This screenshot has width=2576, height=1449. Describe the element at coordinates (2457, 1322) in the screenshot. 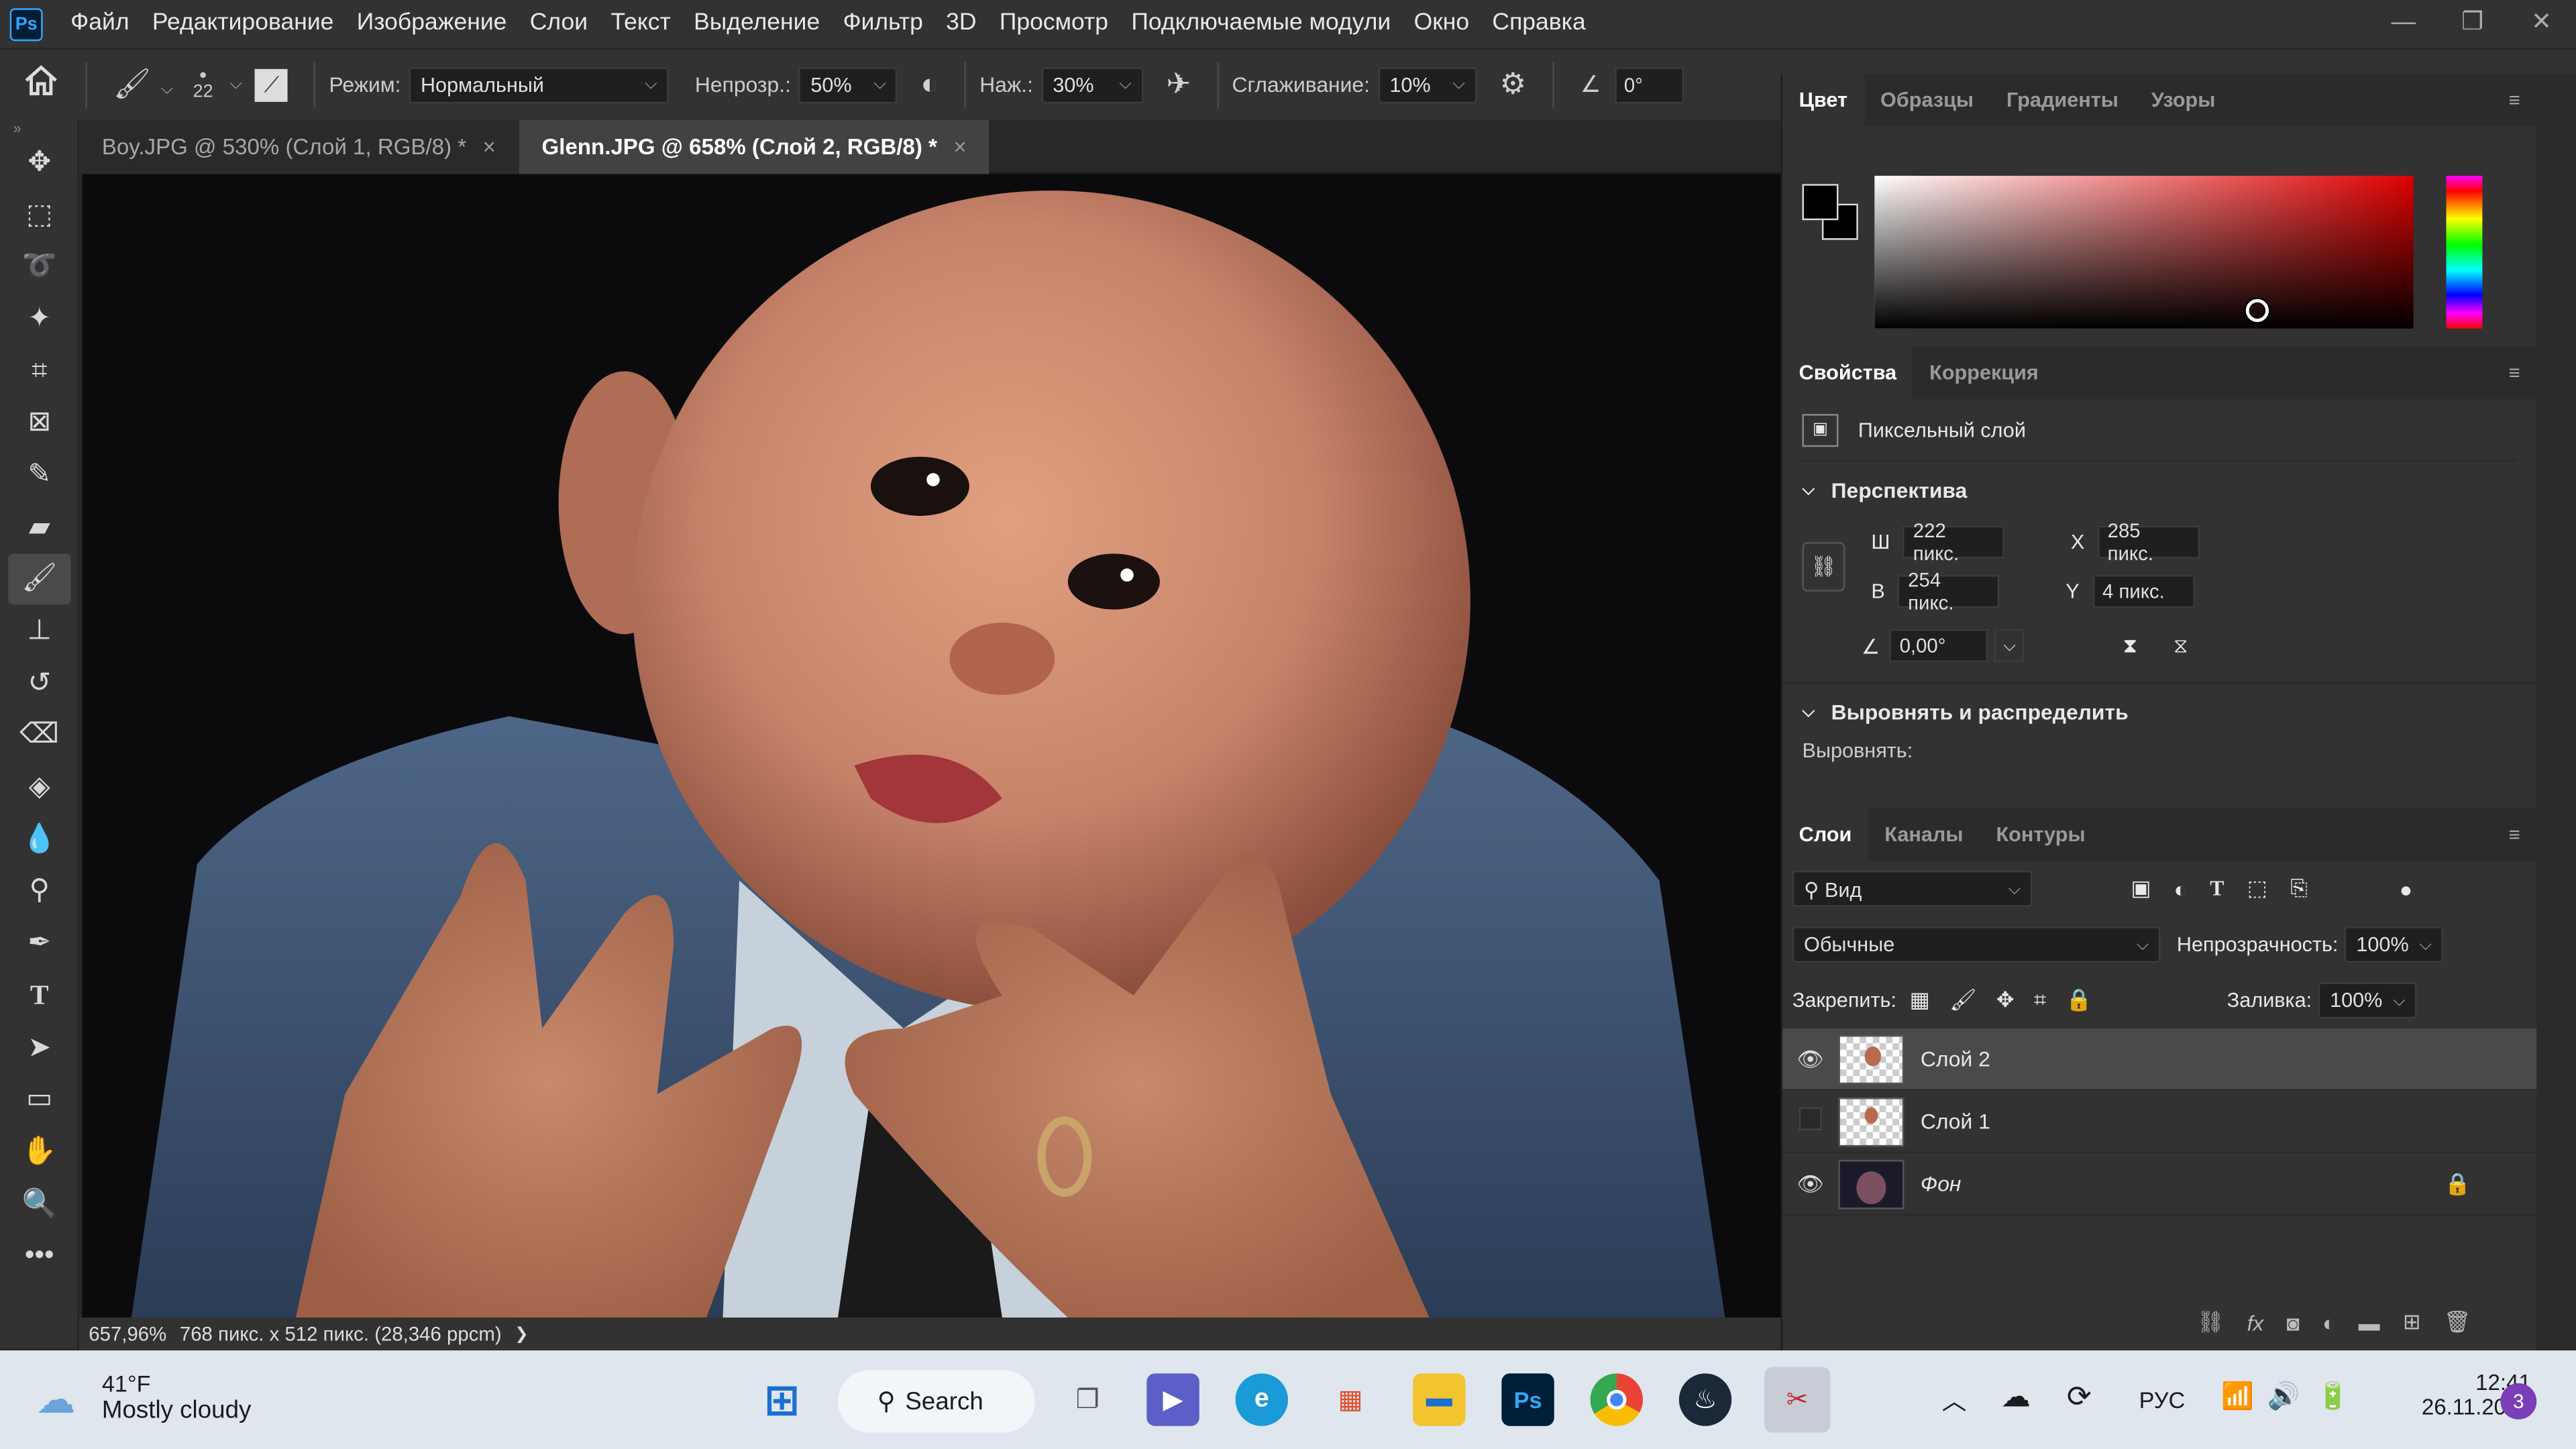

I see `trash-icon: 🗑` at that location.